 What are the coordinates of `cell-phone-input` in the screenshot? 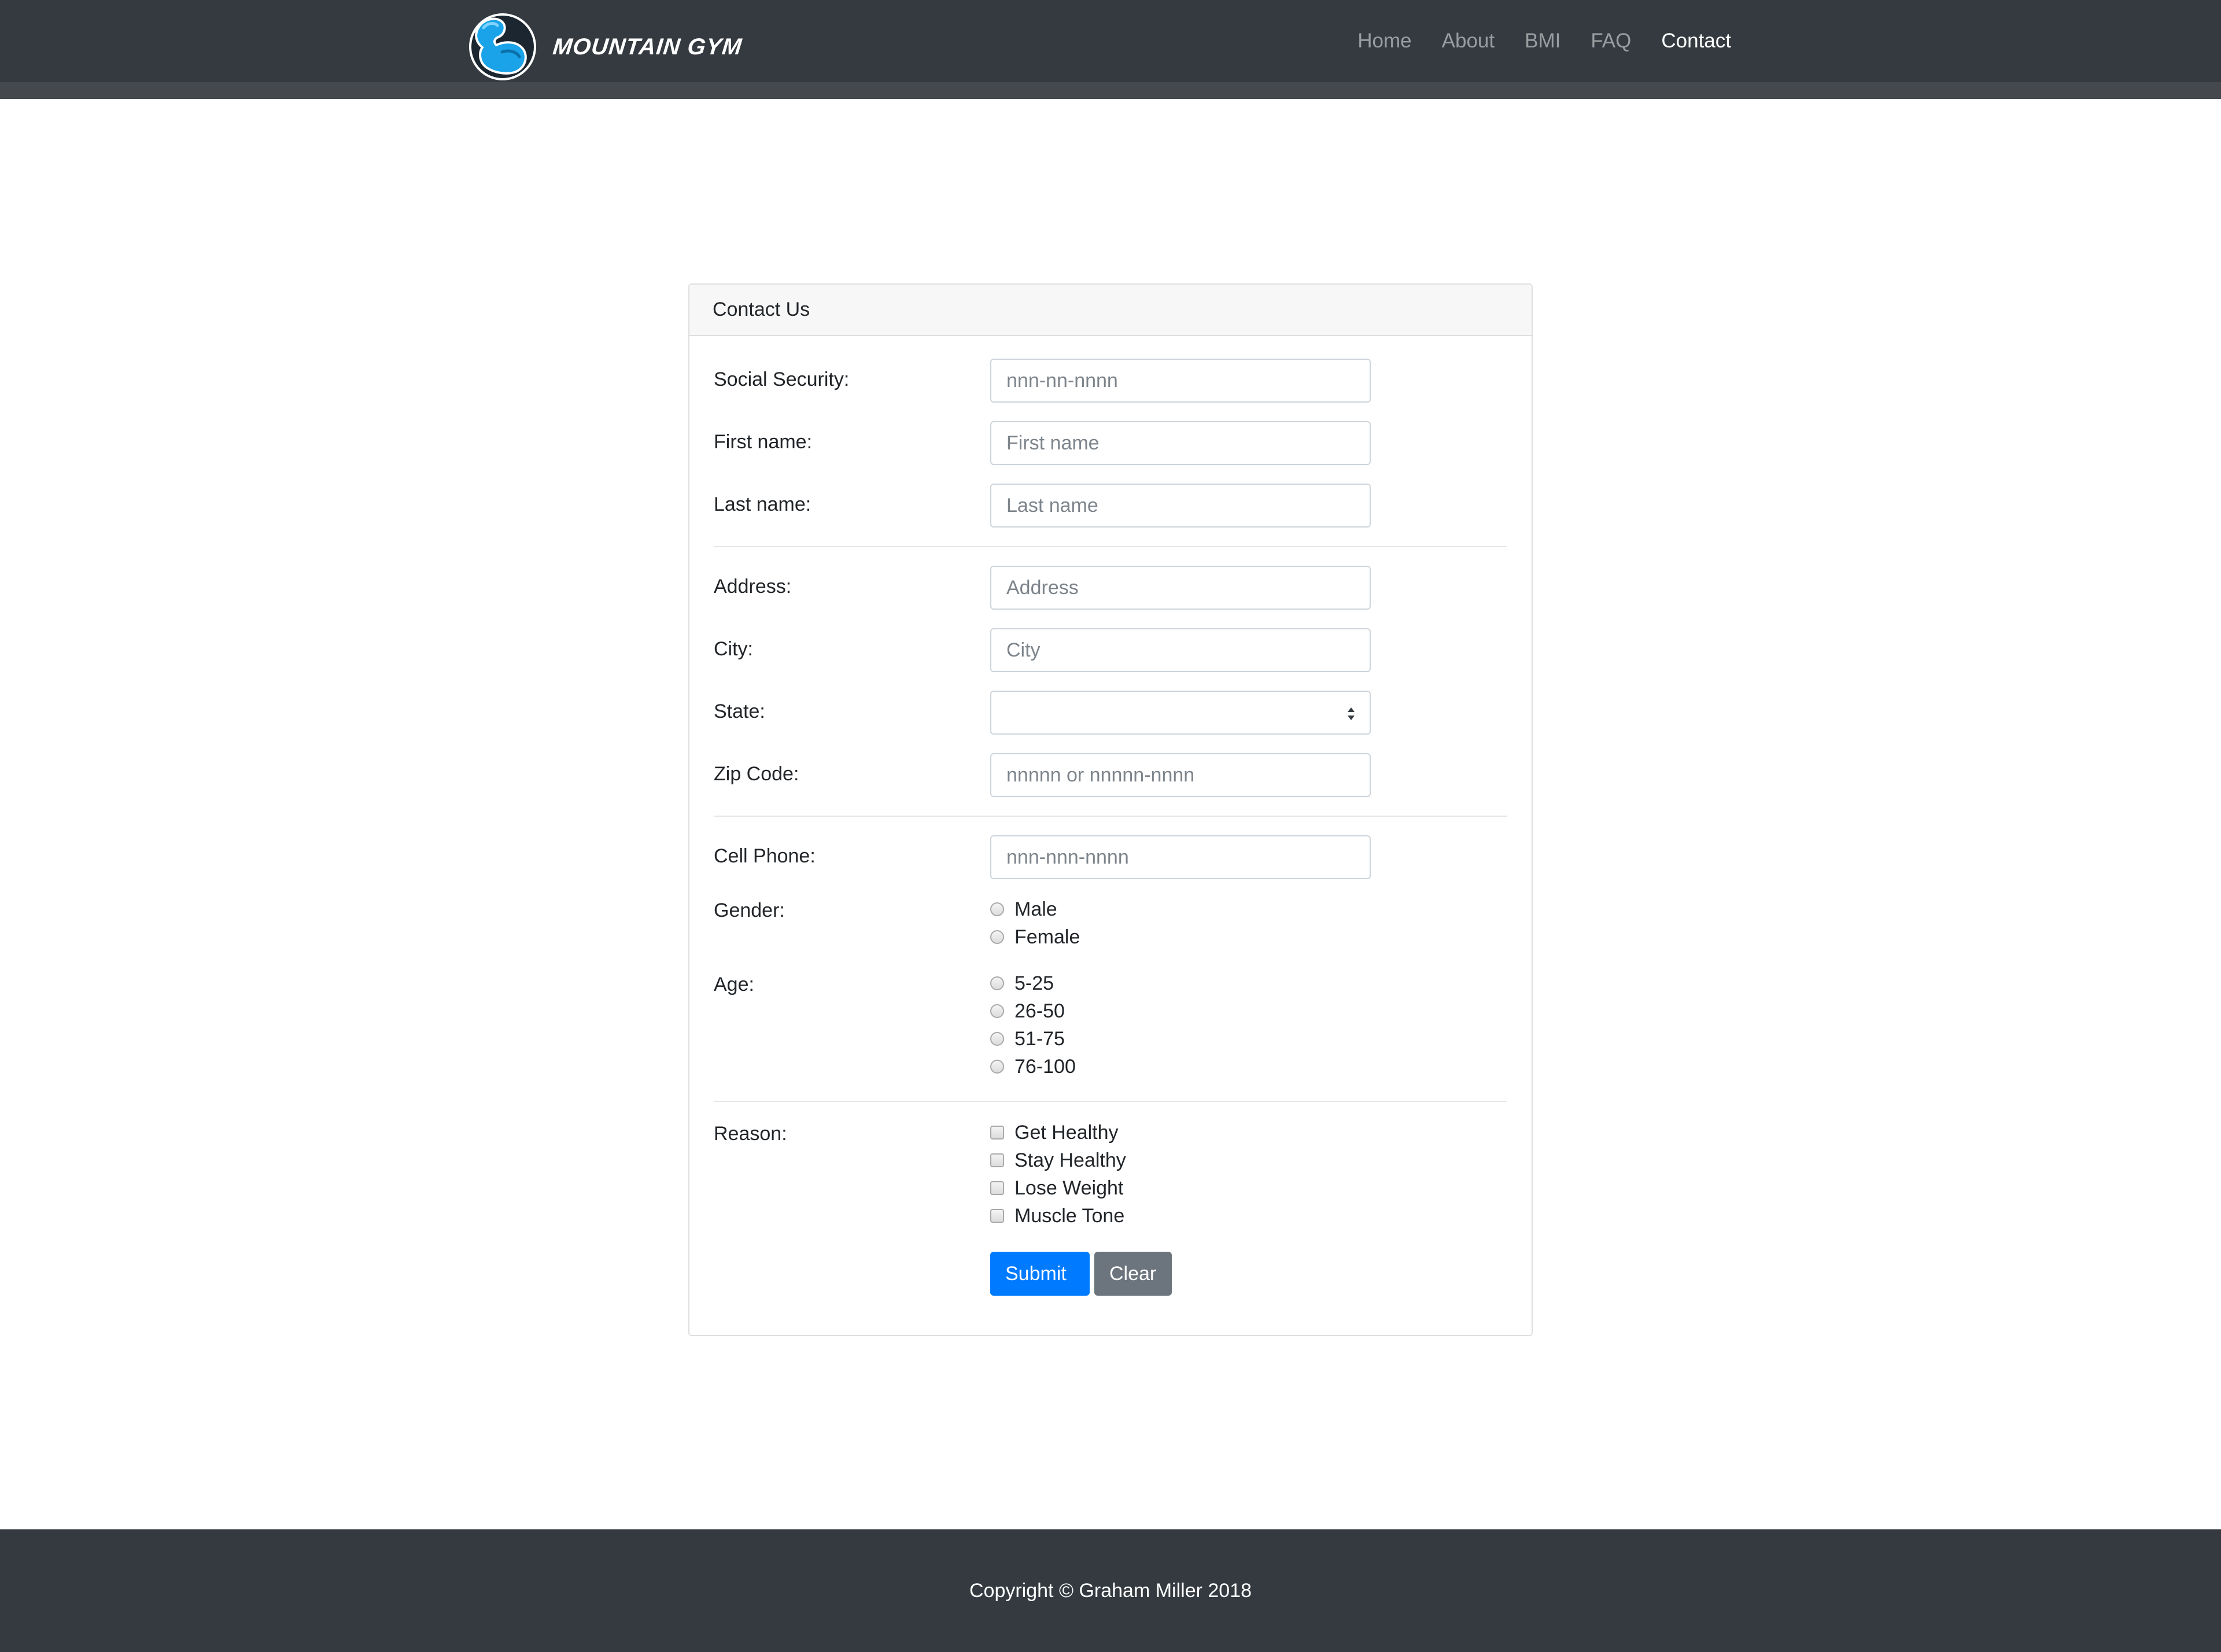 It's located at (1180, 857).